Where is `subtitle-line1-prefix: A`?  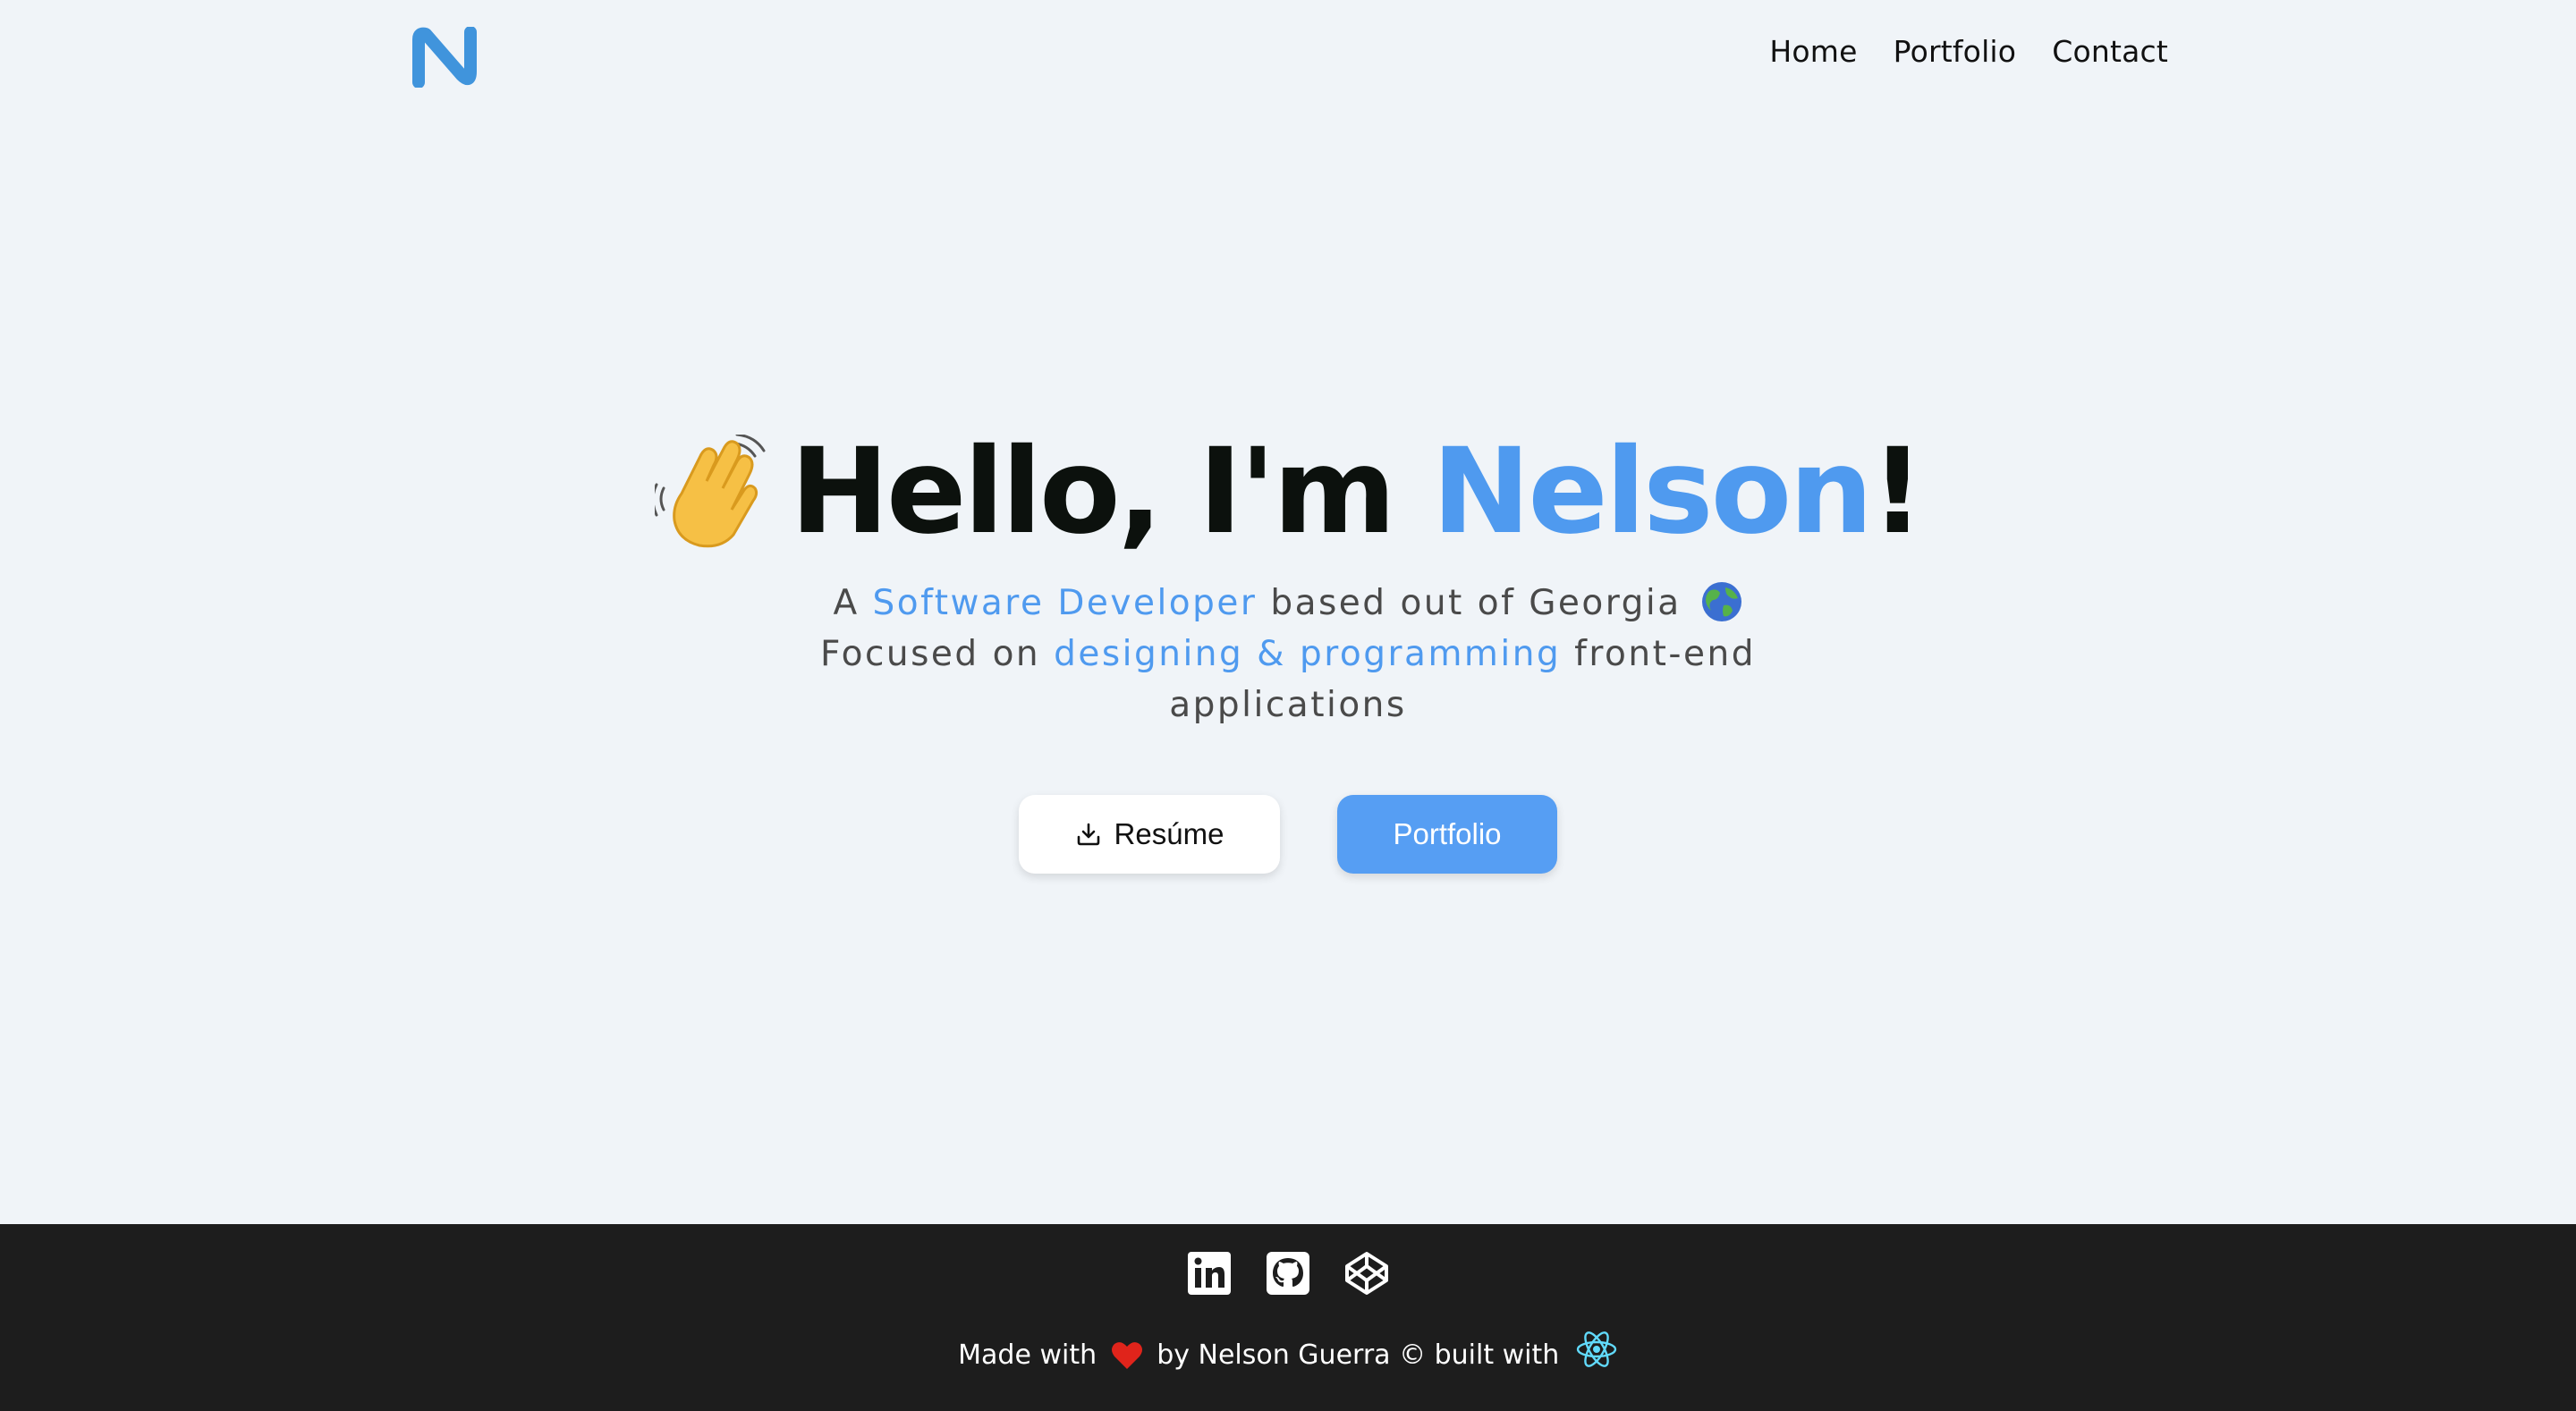 subtitle-line1-prefix: A is located at coordinates (853, 603).